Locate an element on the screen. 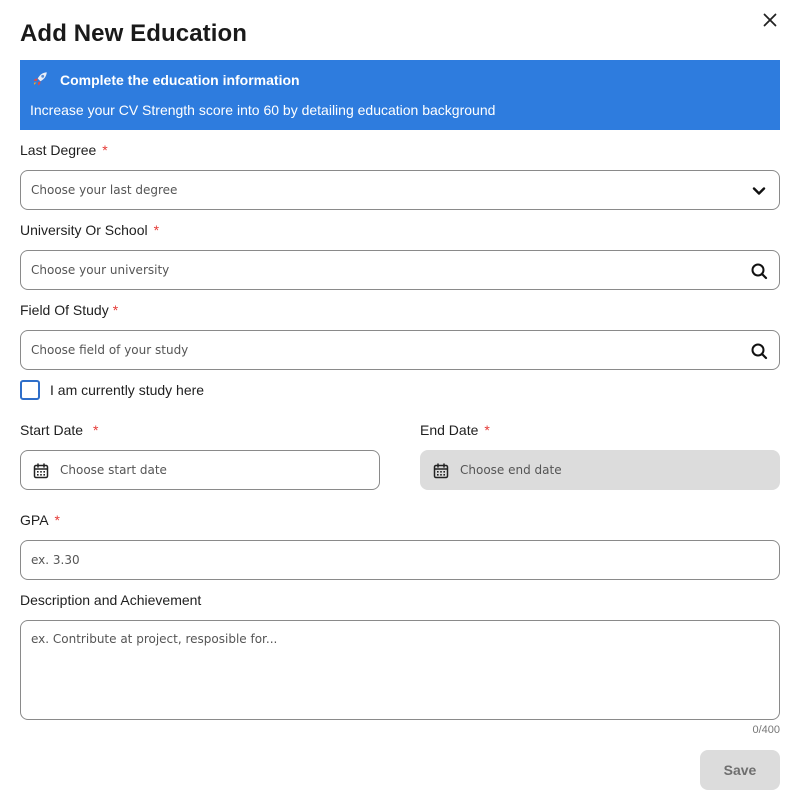 The width and height of the screenshot is (800, 810). description-field is located at coordinates (400, 670).